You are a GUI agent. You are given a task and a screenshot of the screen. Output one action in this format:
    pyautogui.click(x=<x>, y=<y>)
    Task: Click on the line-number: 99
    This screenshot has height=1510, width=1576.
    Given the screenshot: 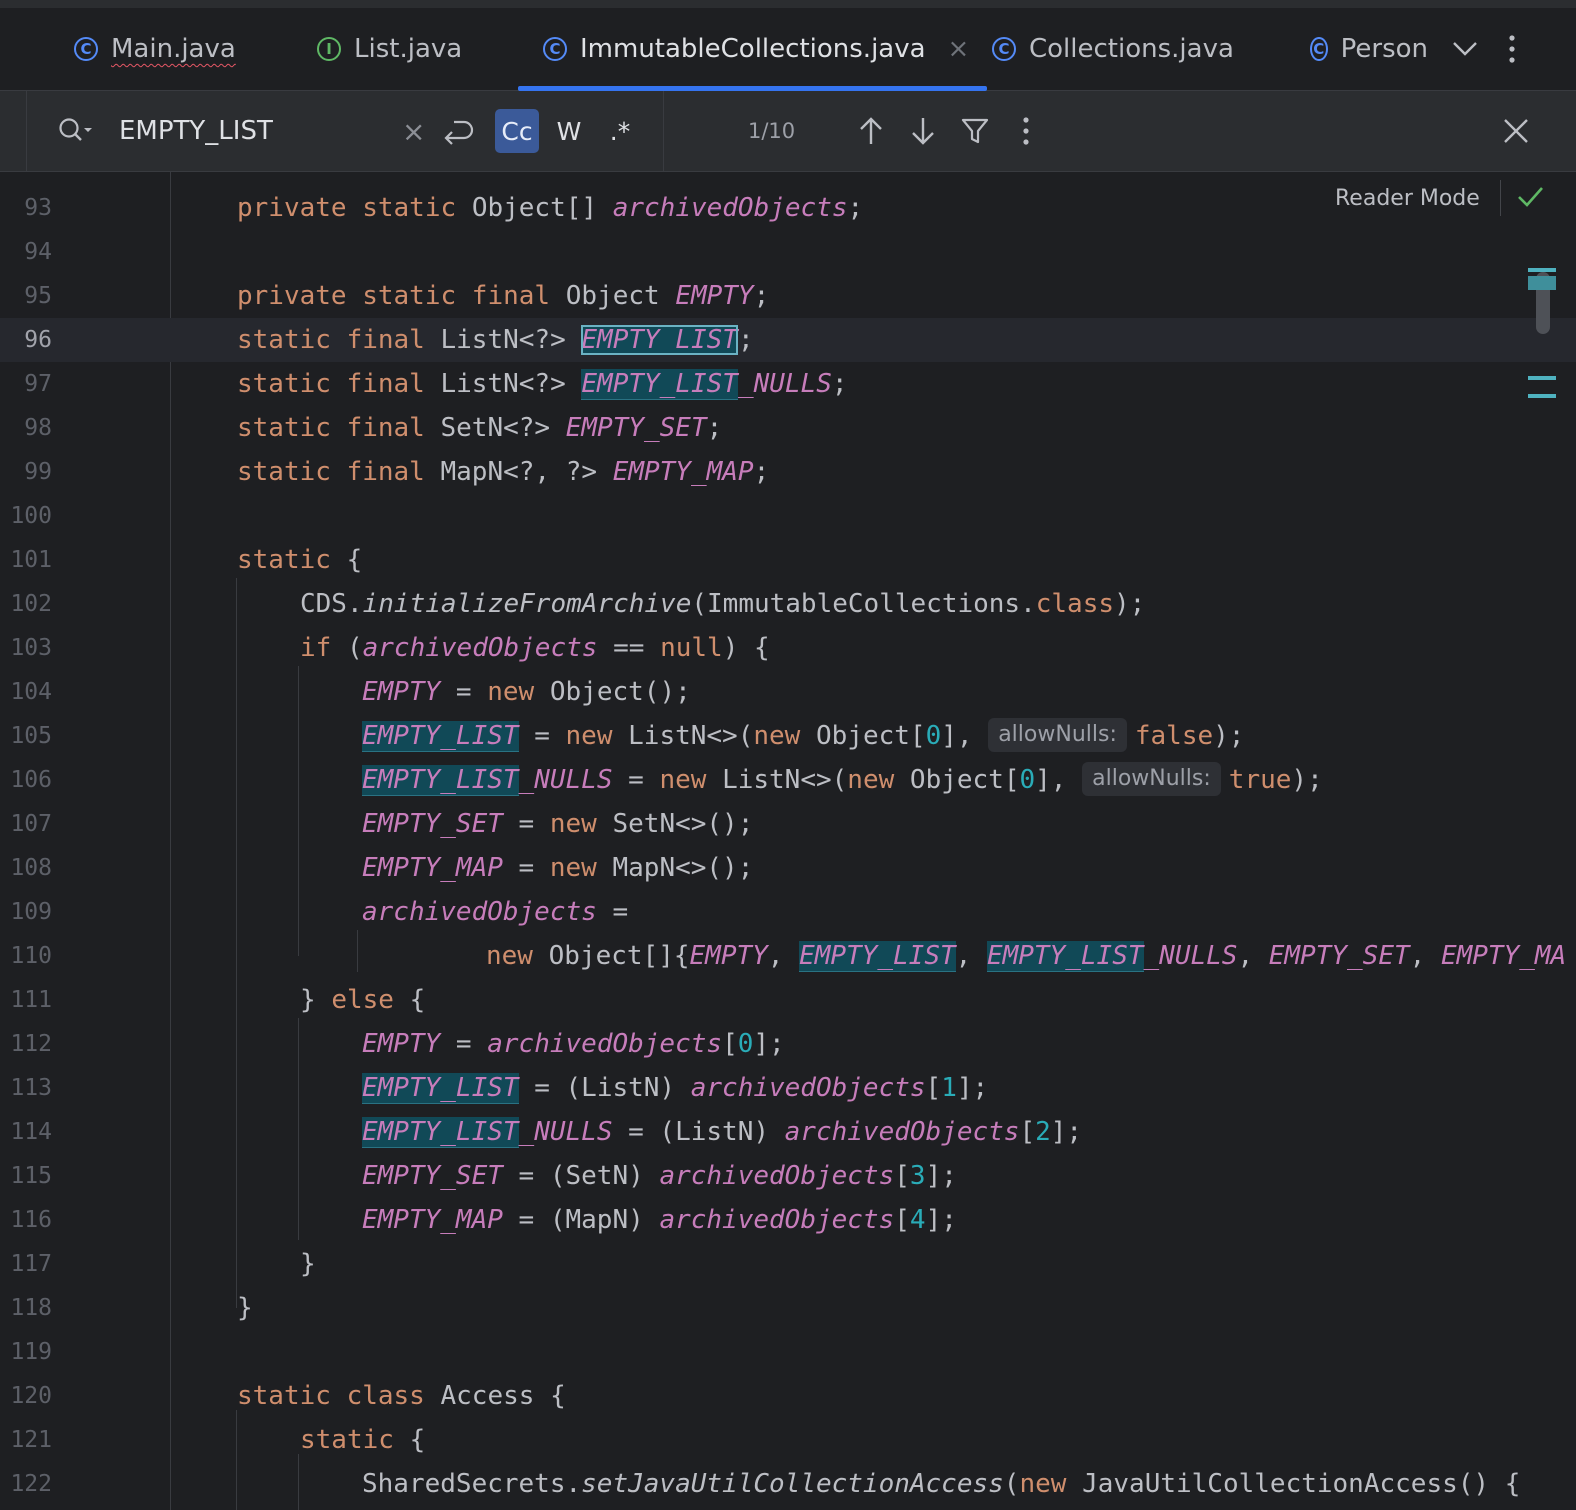 What is the action you would take?
    pyautogui.click(x=38, y=472)
    